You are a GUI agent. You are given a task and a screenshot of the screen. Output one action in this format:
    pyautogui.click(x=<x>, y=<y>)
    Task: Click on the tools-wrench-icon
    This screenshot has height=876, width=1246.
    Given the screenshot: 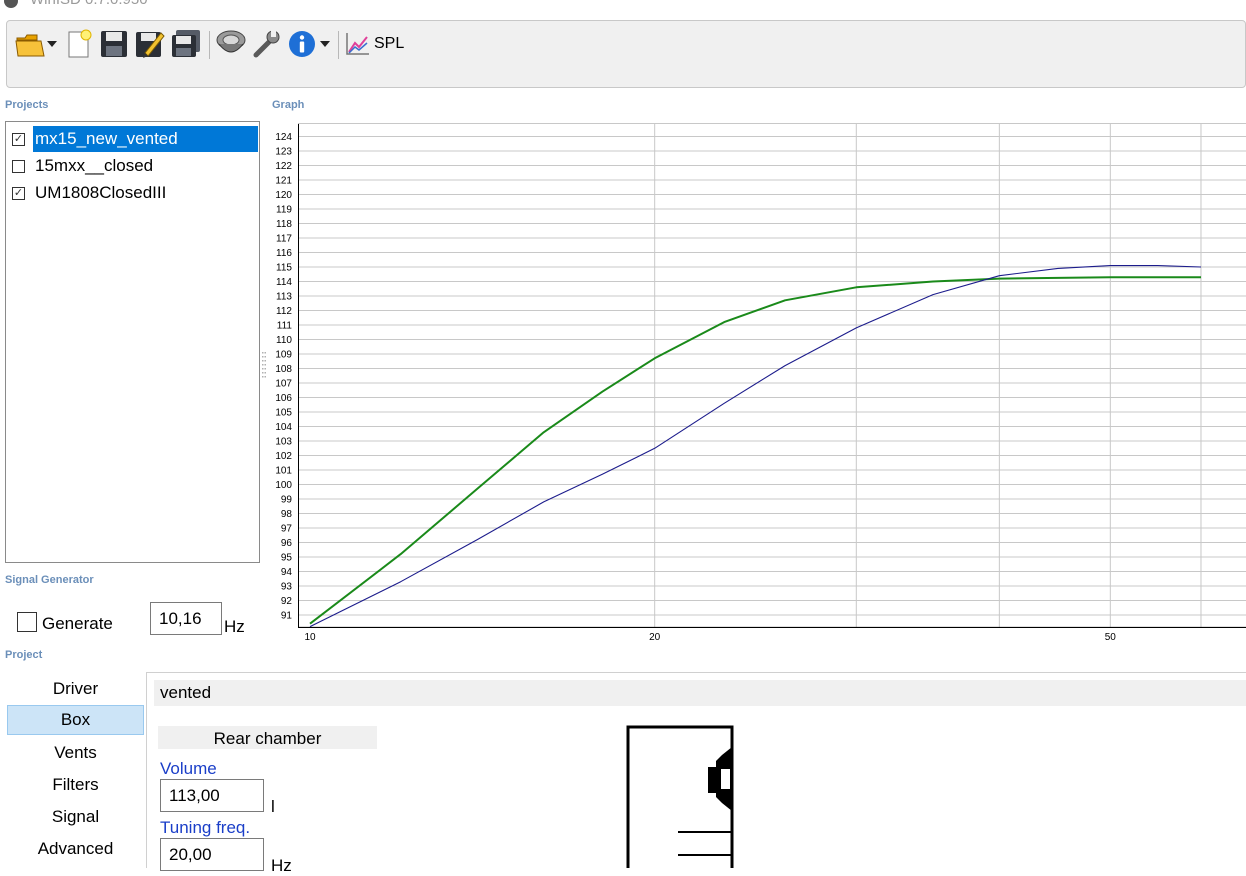 What is the action you would take?
    pyautogui.click(x=266, y=44)
    